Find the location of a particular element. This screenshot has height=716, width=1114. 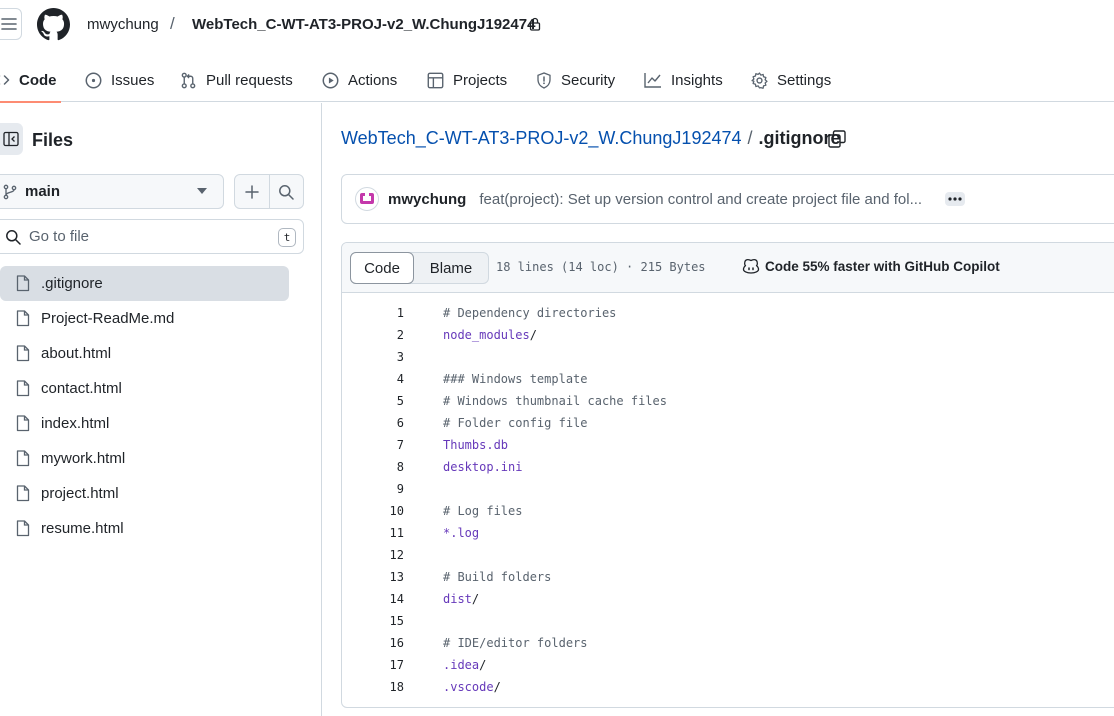

line-content: # Dependency directories is located at coordinates (510, 313).